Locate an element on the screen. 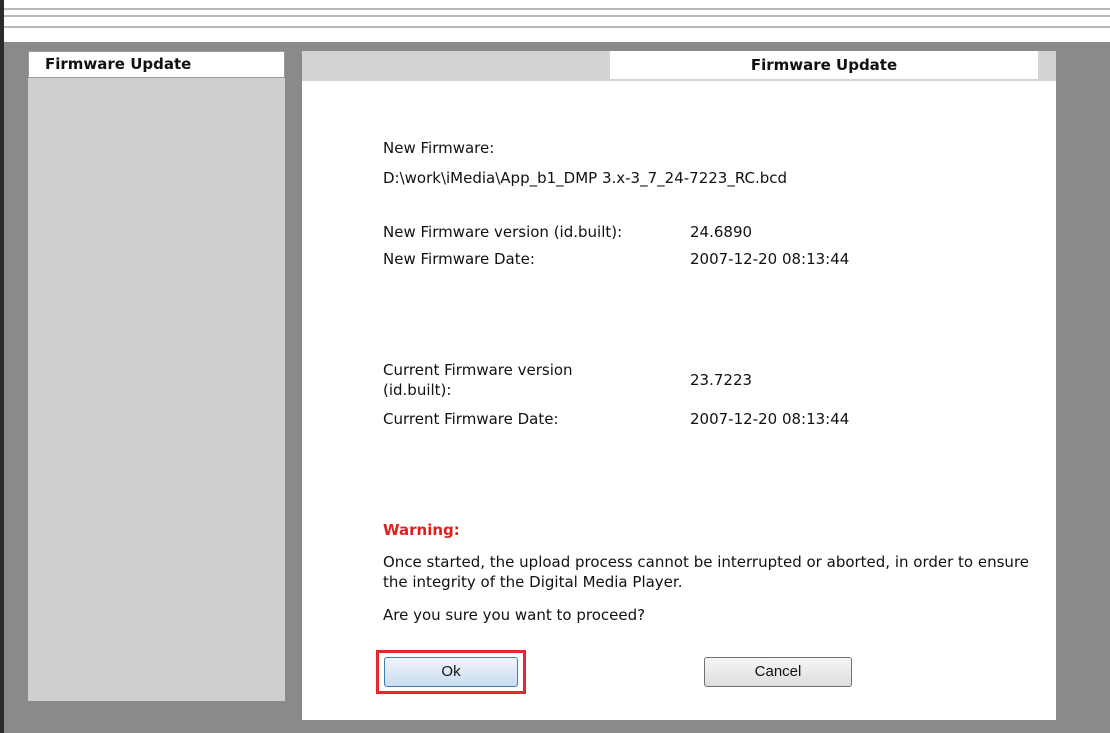 The width and height of the screenshot is (1110, 733). confirm-question: Are you sure you want to proceed? is located at coordinates (514, 615).